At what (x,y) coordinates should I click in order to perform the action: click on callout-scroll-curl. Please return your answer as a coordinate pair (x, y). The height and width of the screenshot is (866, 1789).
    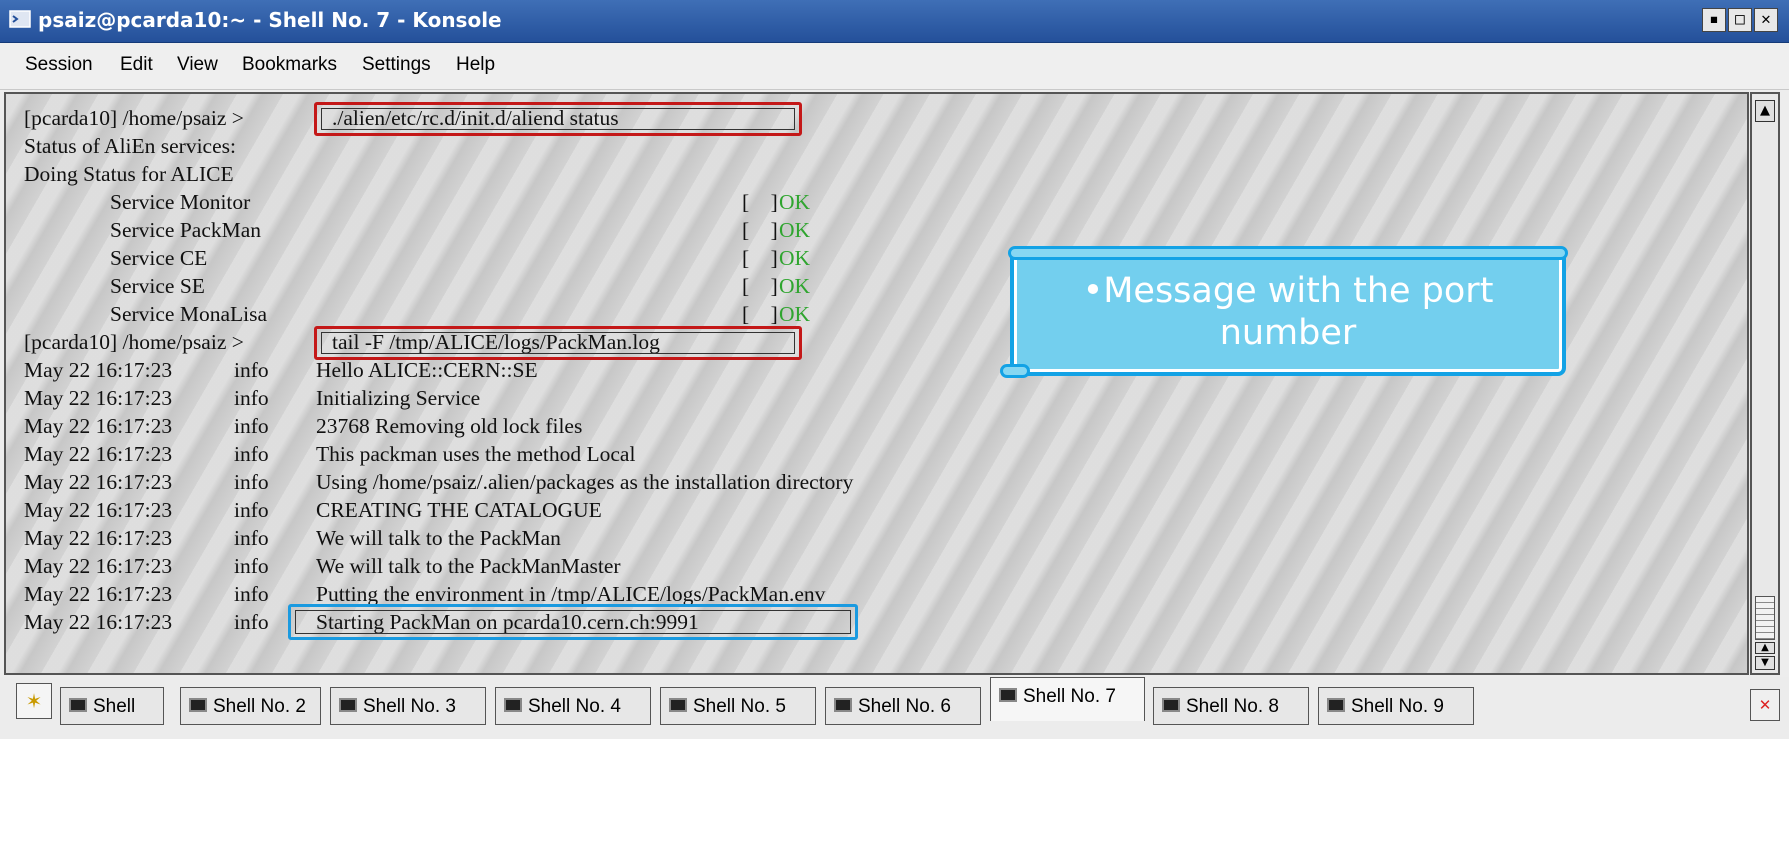
    Looking at the image, I should click on (1015, 371).